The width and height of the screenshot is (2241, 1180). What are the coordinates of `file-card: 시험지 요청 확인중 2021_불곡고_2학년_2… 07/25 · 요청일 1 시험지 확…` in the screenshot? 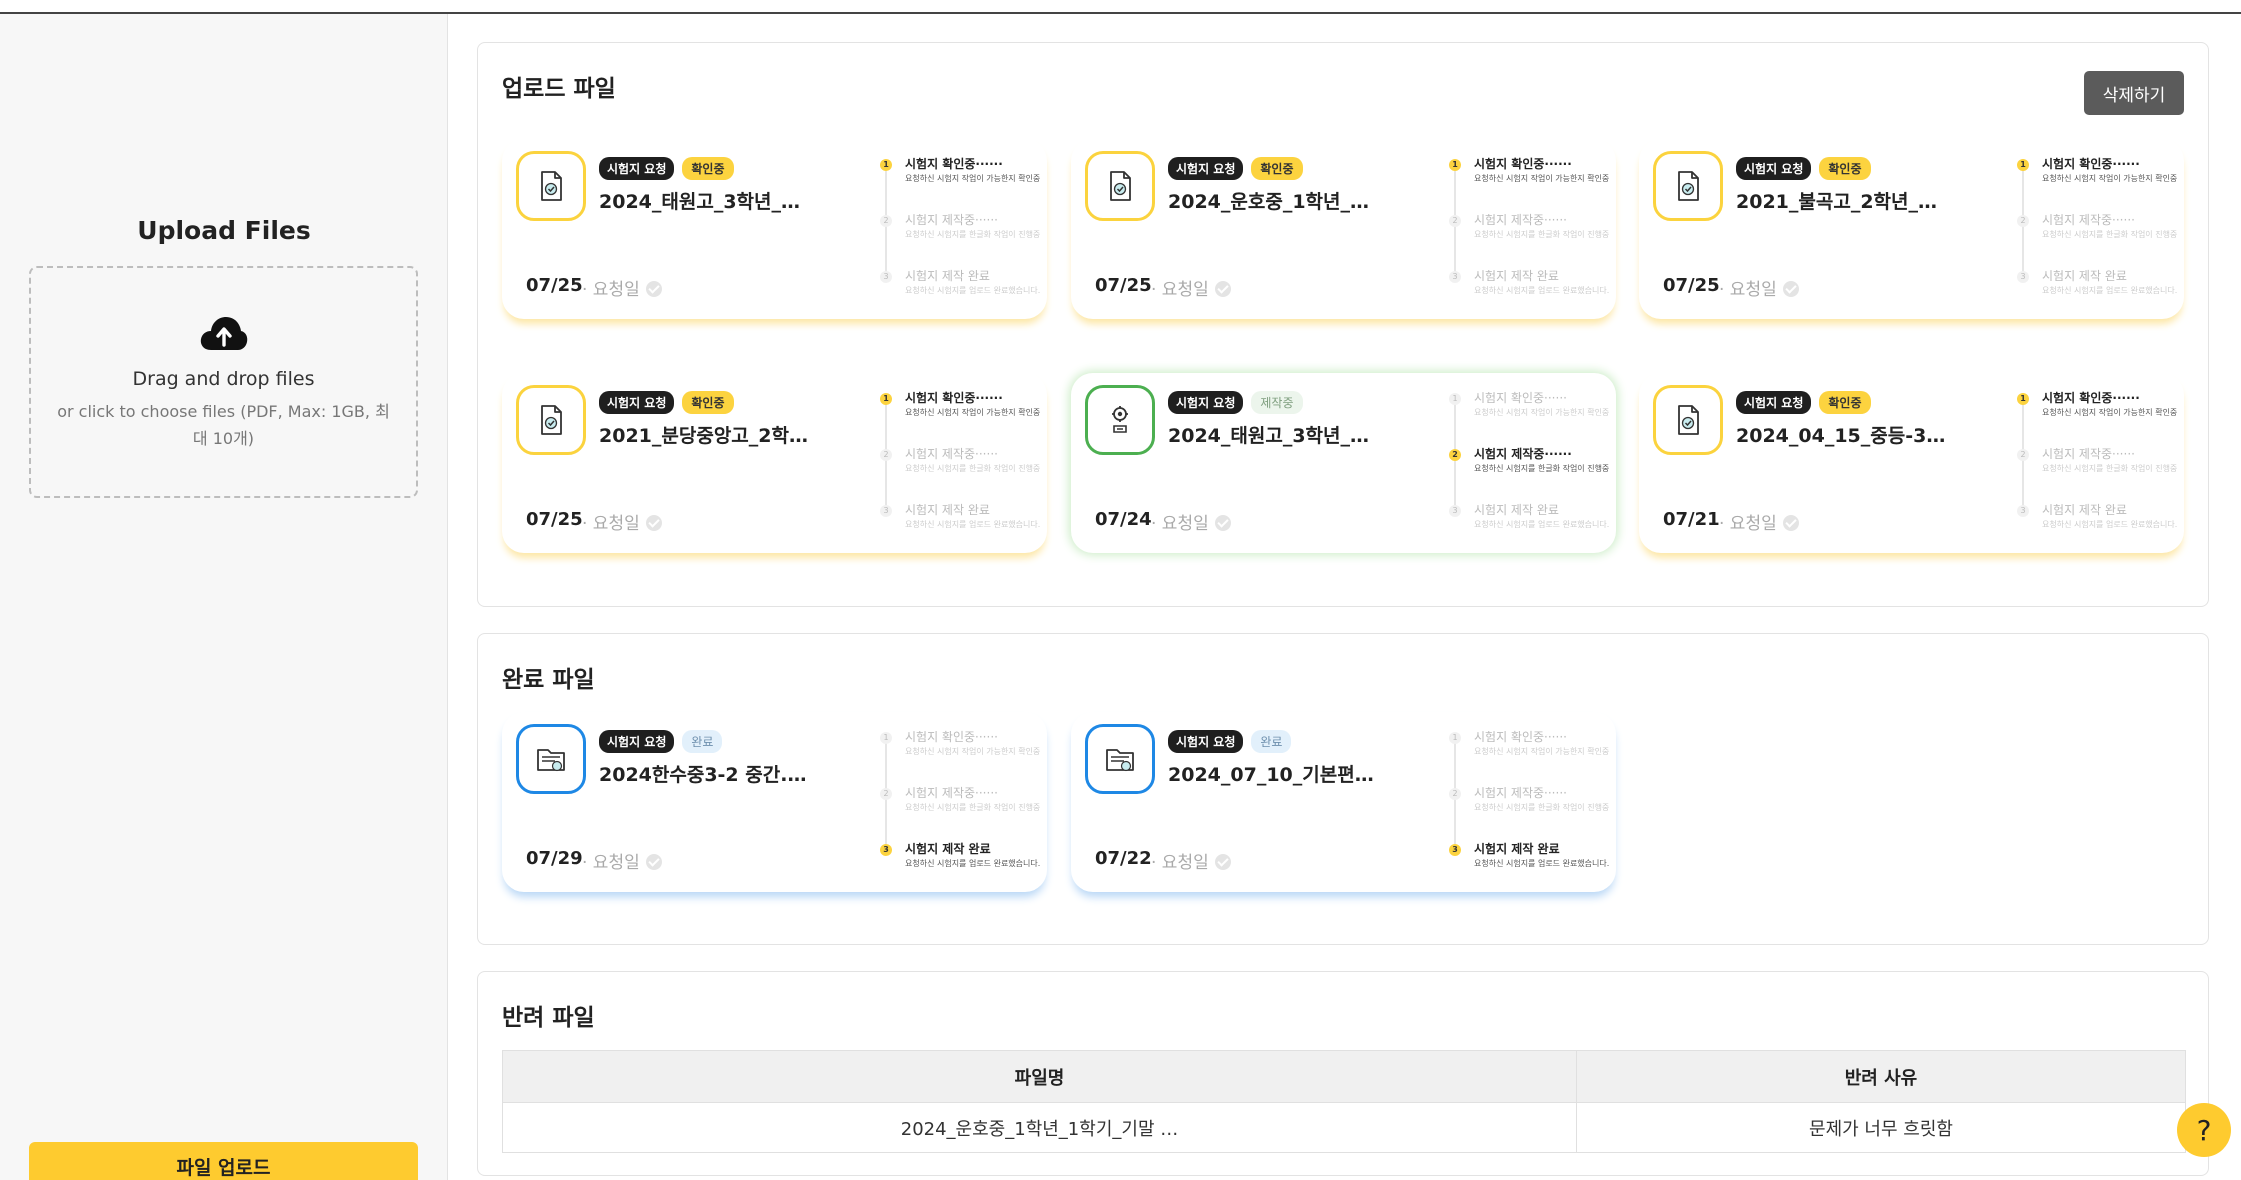 It's located at (1911, 229).